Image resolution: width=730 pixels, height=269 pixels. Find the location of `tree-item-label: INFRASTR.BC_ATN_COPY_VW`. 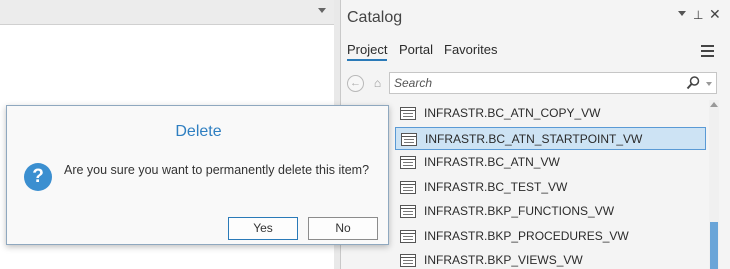

tree-item-label: INFRASTR.BC_ATN_COPY_VW is located at coordinates (512, 113).